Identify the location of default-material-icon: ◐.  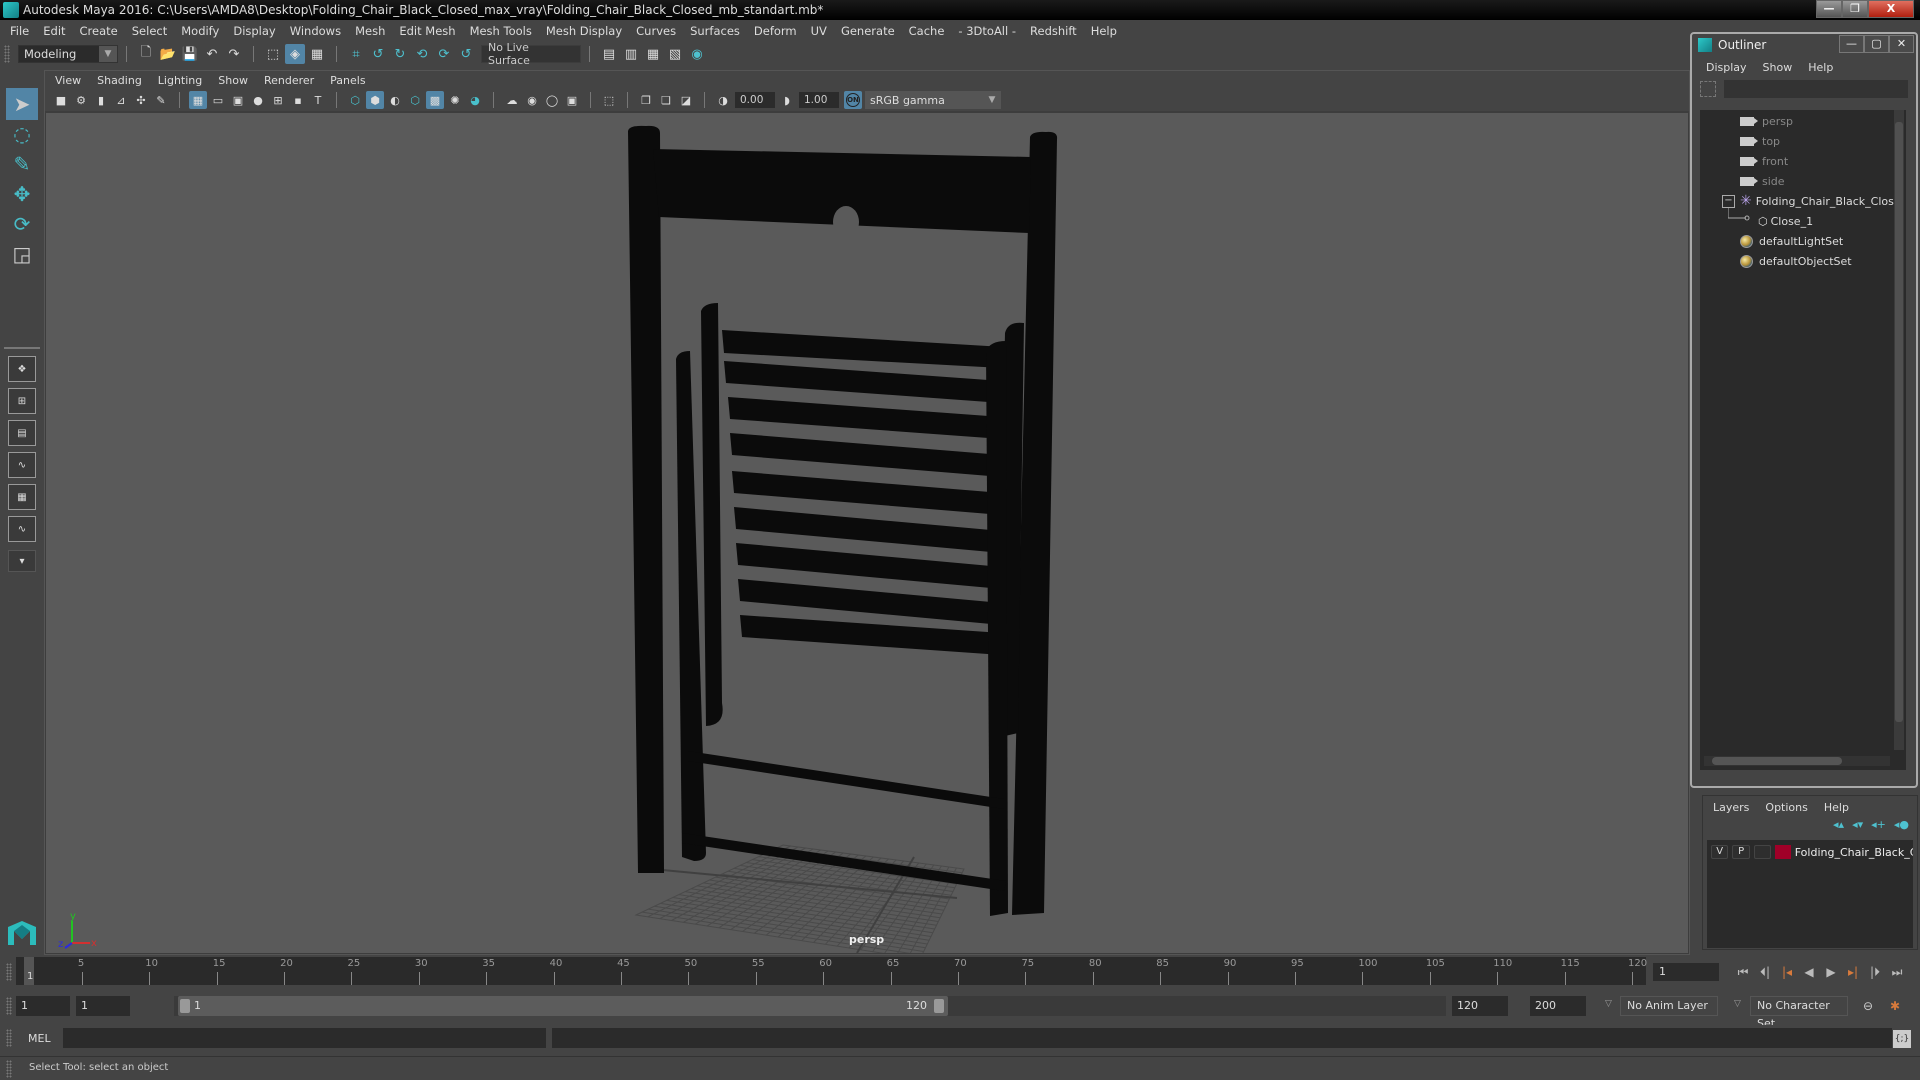
(395, 100).